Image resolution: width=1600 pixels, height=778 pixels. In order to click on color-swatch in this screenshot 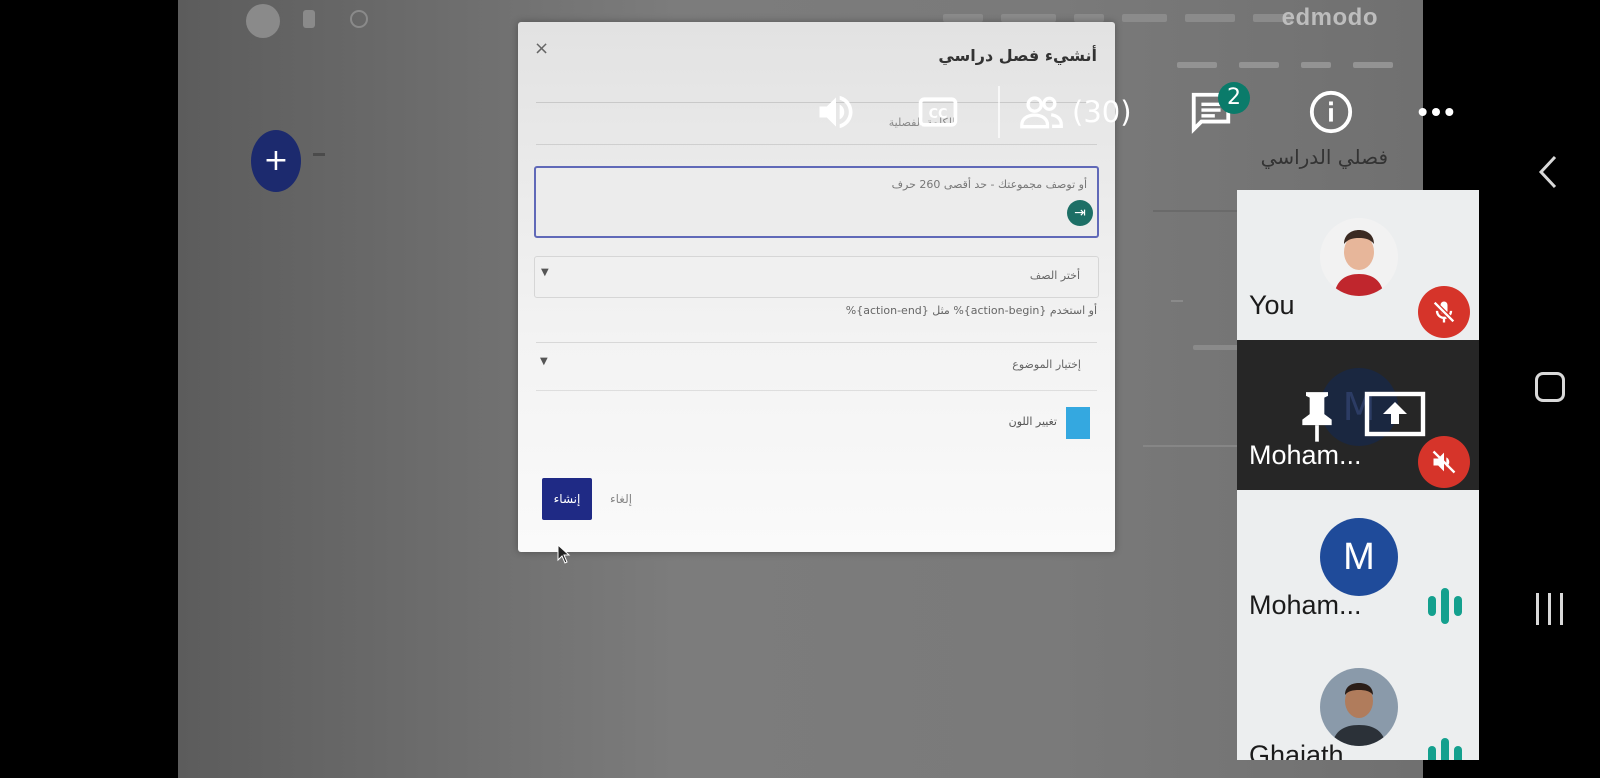, I will do `click(1078, 423)`.